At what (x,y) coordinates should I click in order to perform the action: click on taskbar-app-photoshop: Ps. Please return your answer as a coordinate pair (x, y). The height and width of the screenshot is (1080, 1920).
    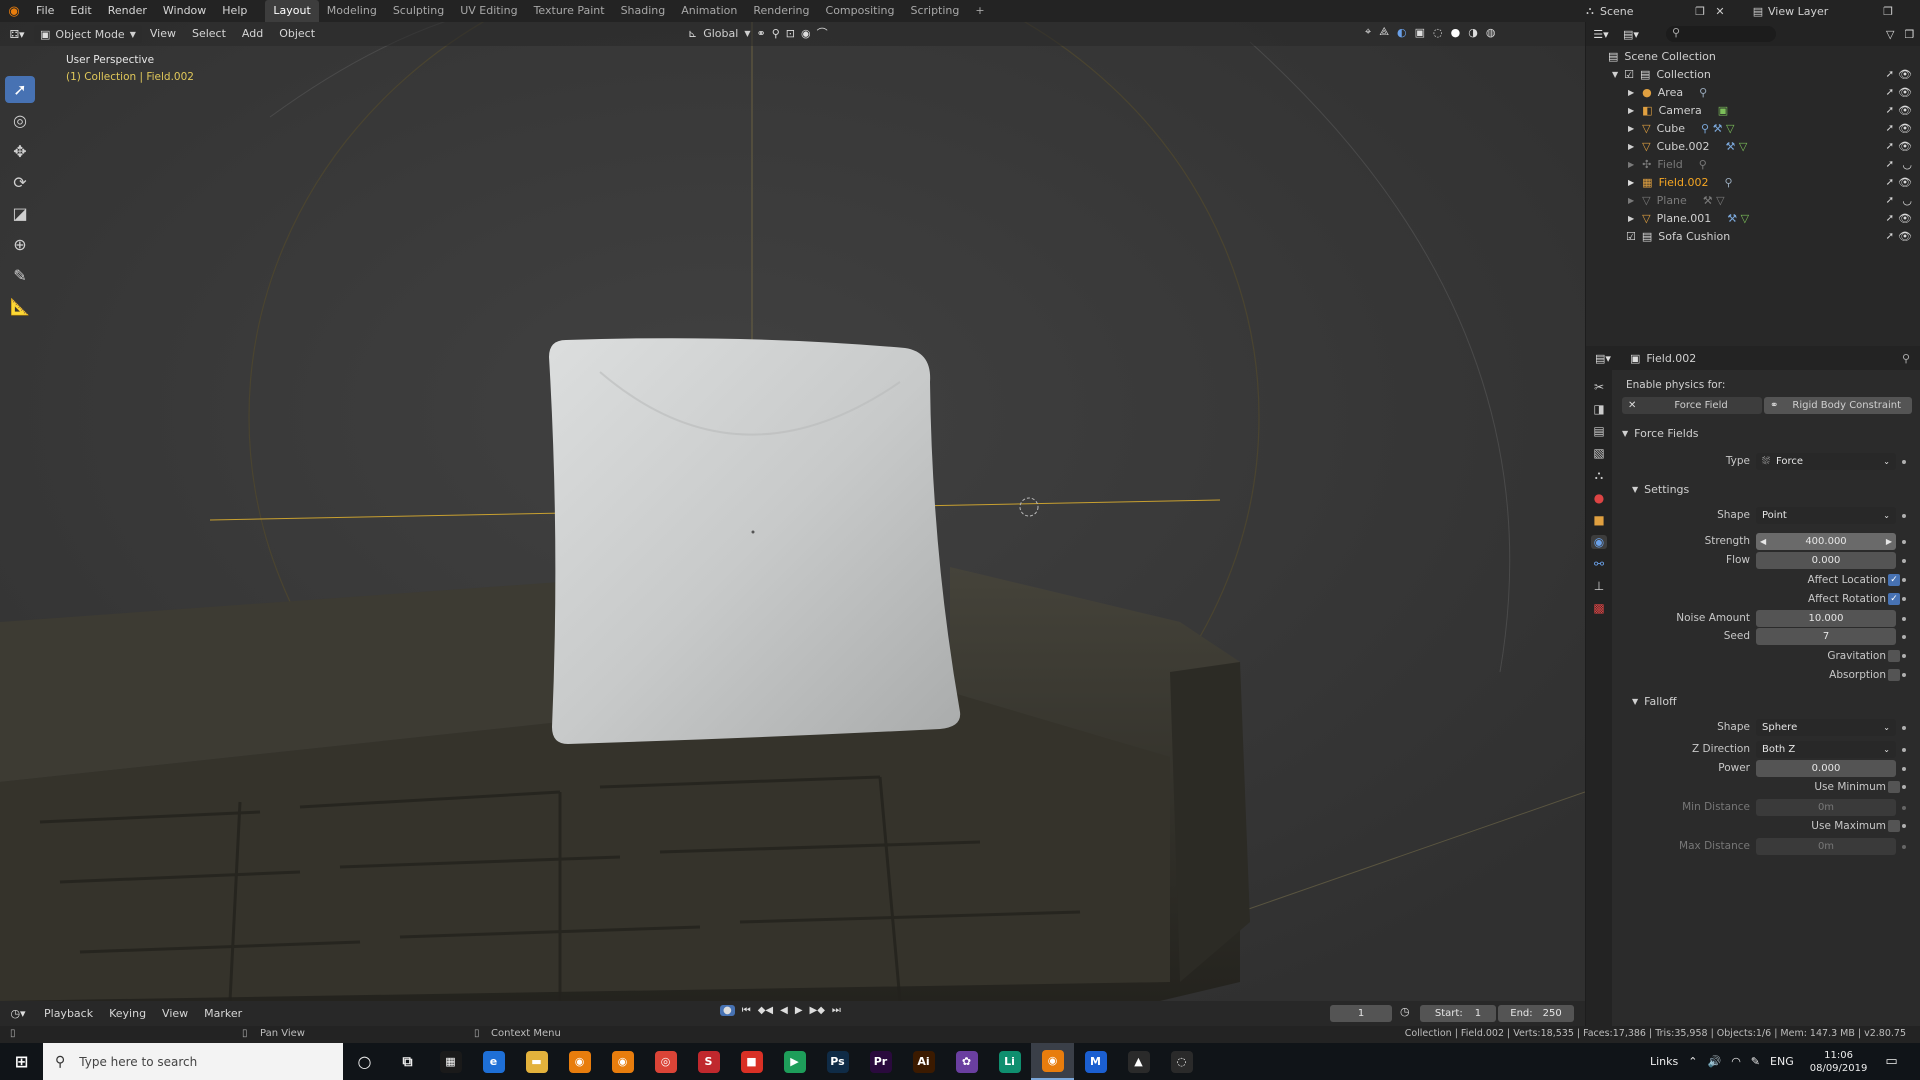
    Looking at the image, I should click on (837, 1061).